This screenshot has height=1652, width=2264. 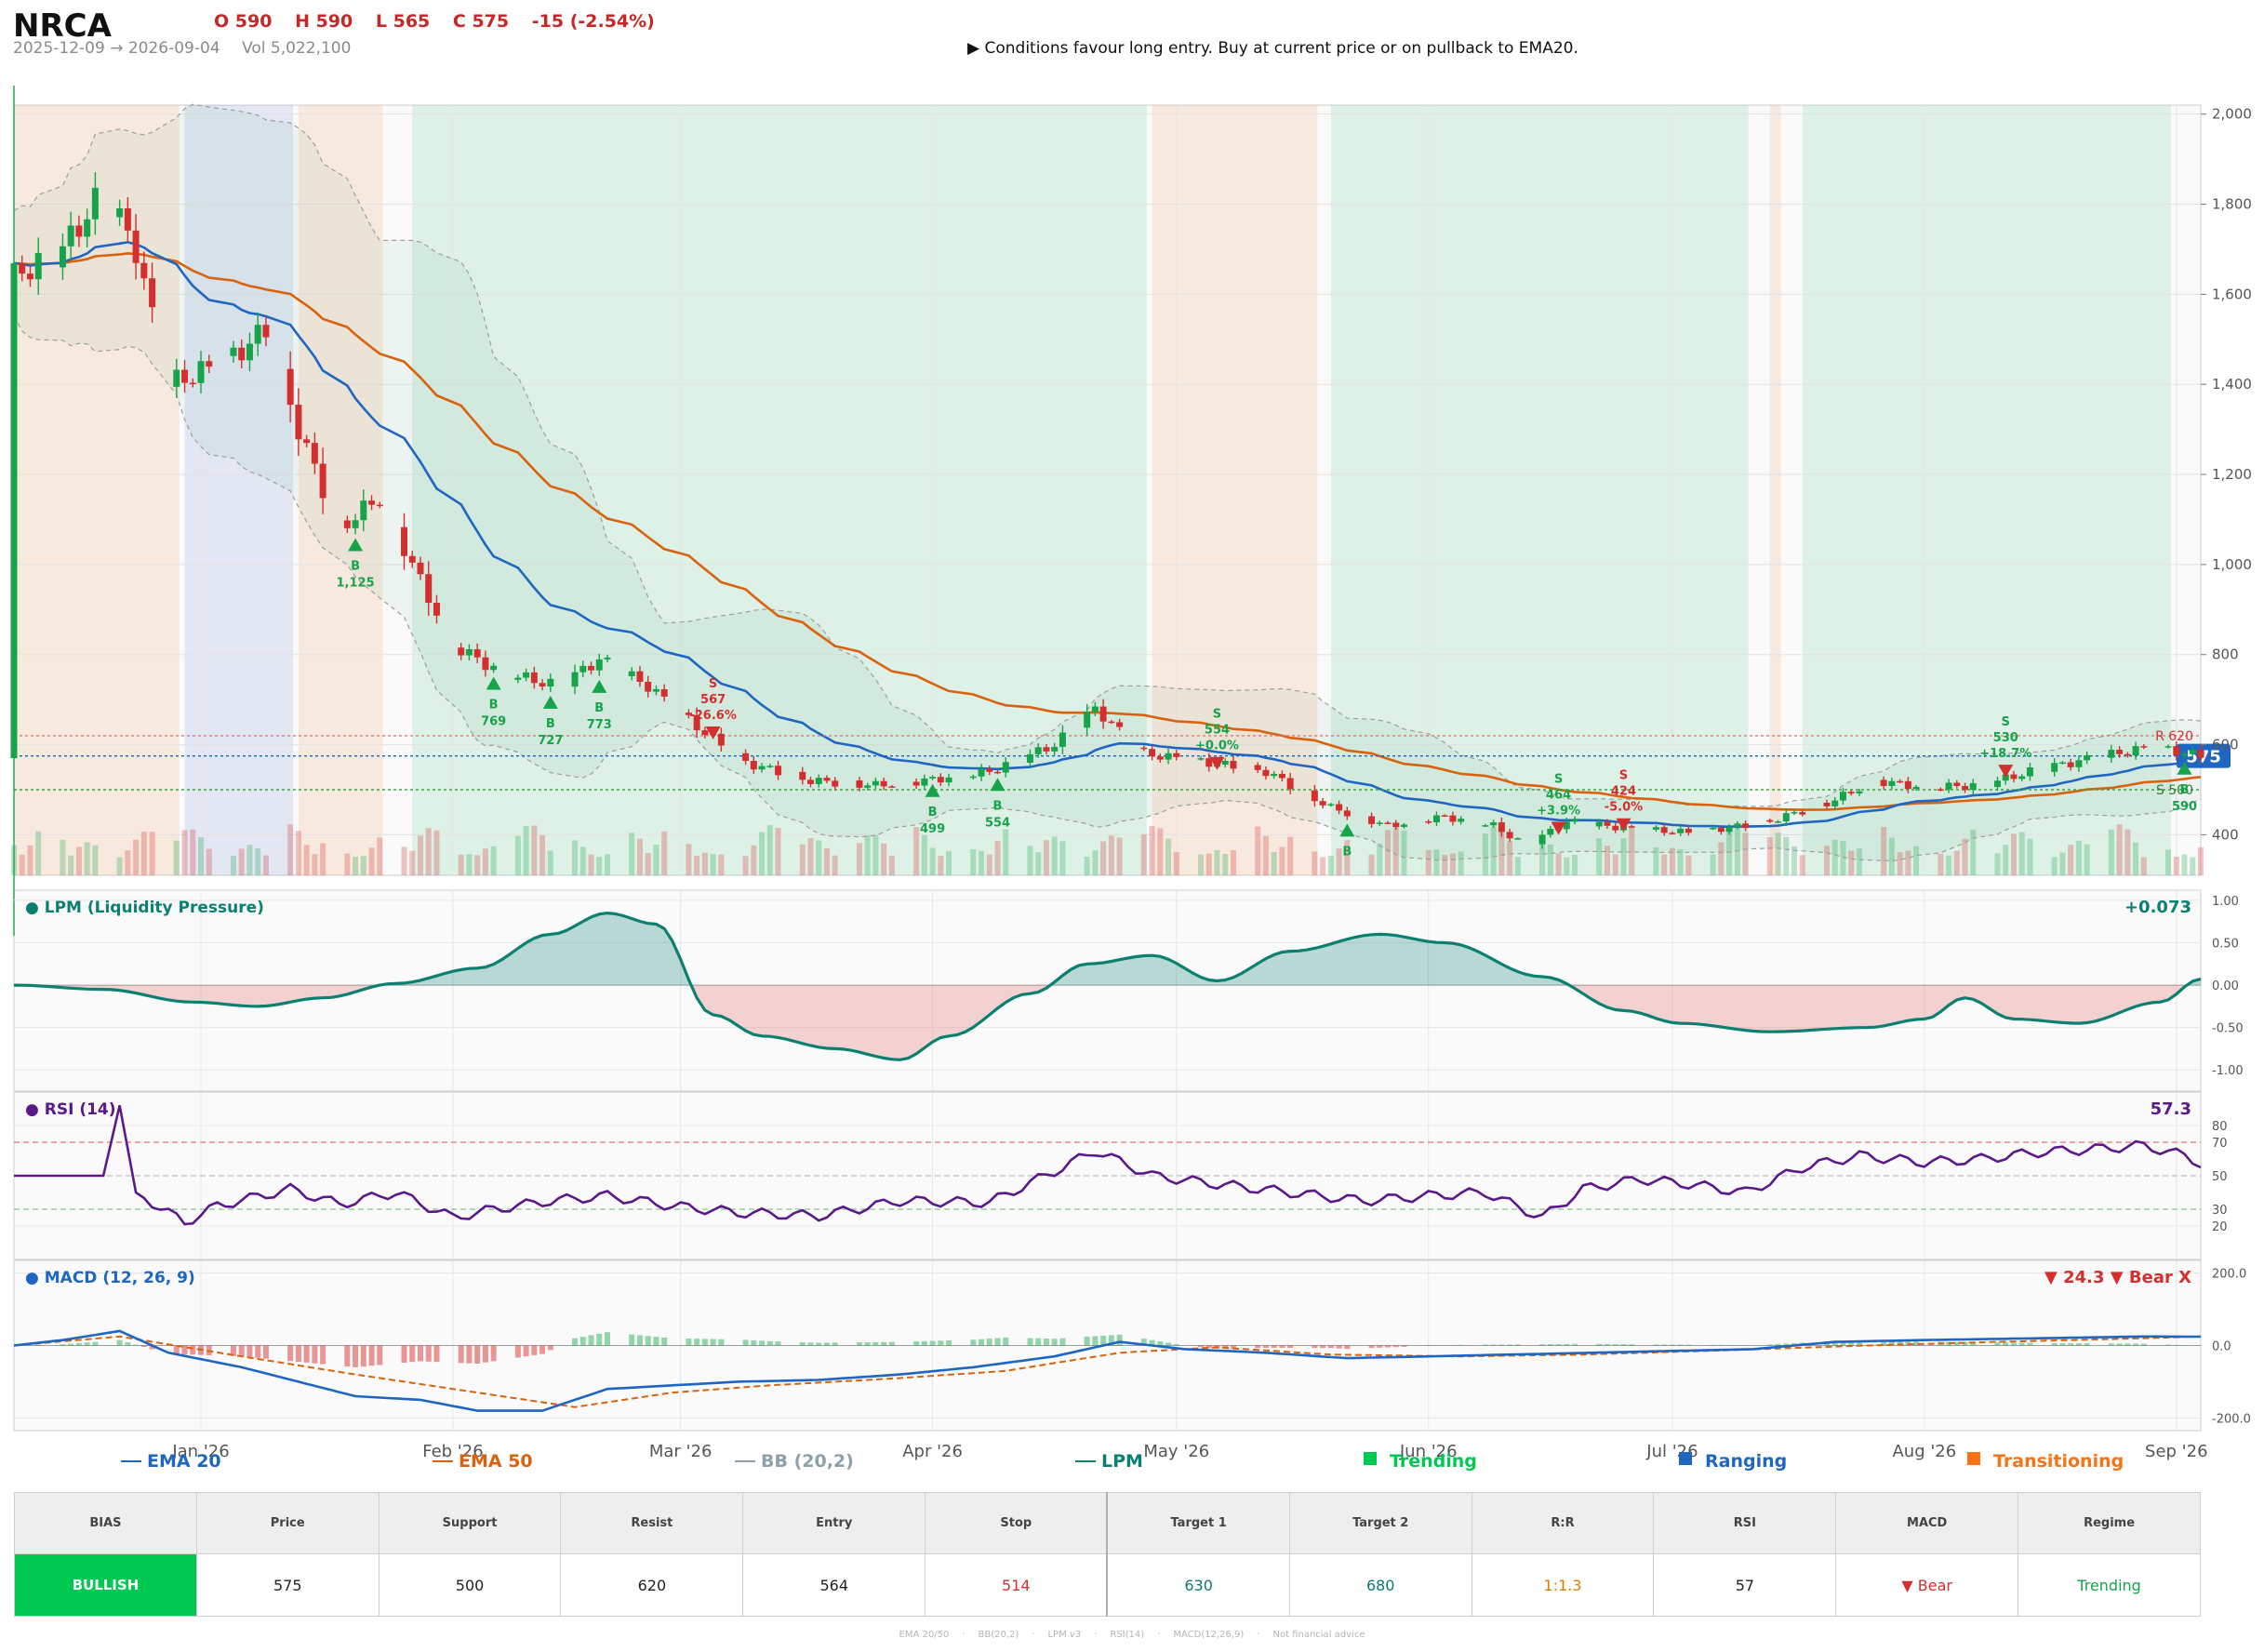 I want to click on sell-price-label: 554, so click(x=1217, y=731).